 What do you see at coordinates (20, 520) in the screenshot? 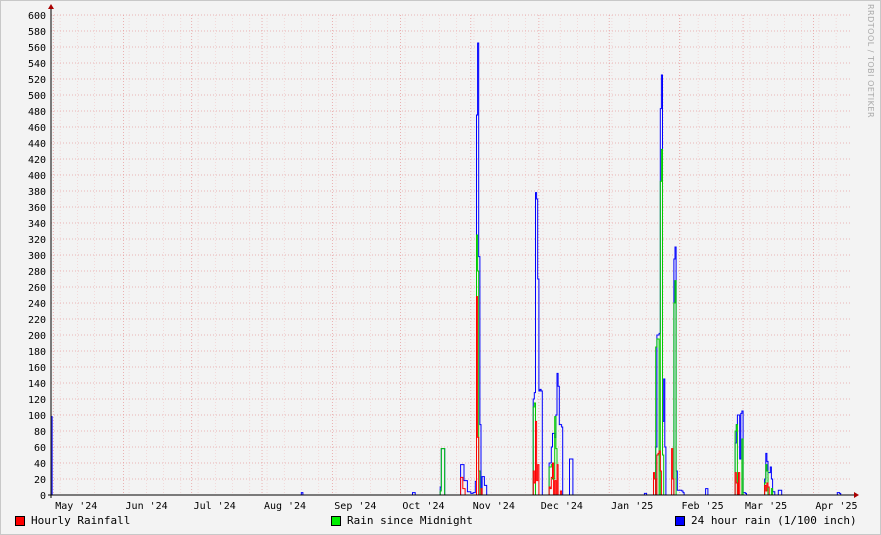
I see `legend-swatch-hourly` at bounding box center [20, 520].